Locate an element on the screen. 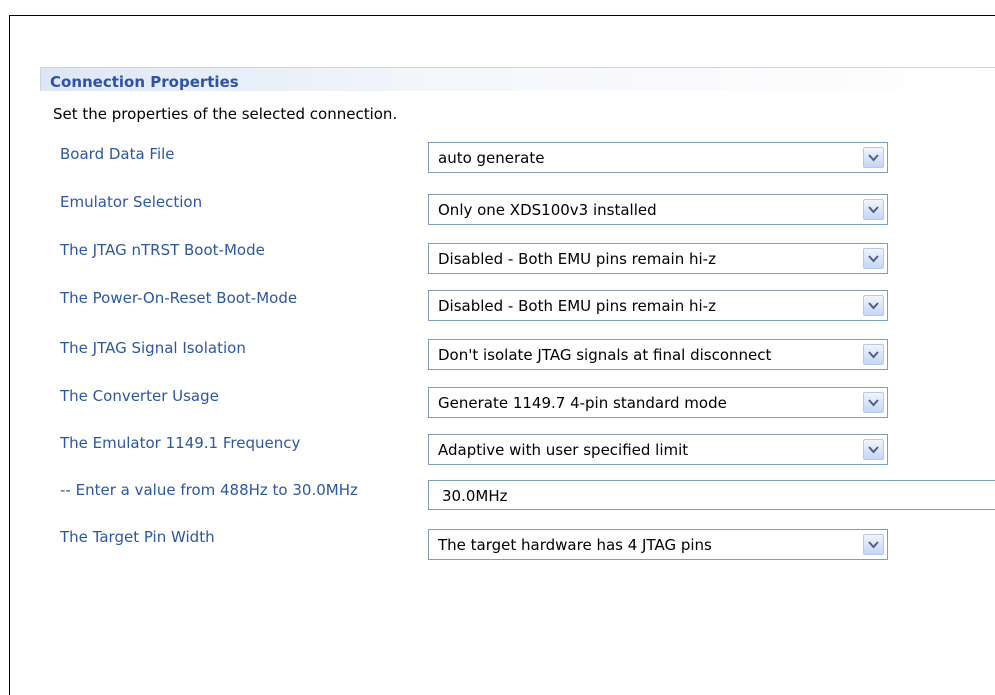  board-data-file-combo: auto generate is located at coordinates (658, 157).